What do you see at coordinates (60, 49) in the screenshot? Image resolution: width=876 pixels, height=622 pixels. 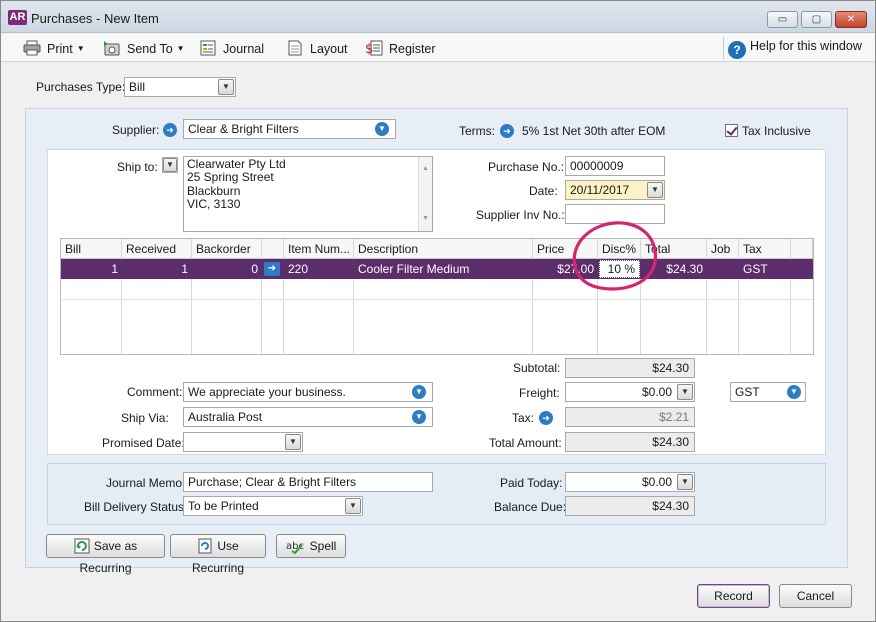 I see `print-label: Print` at bounding box center [60, 49].